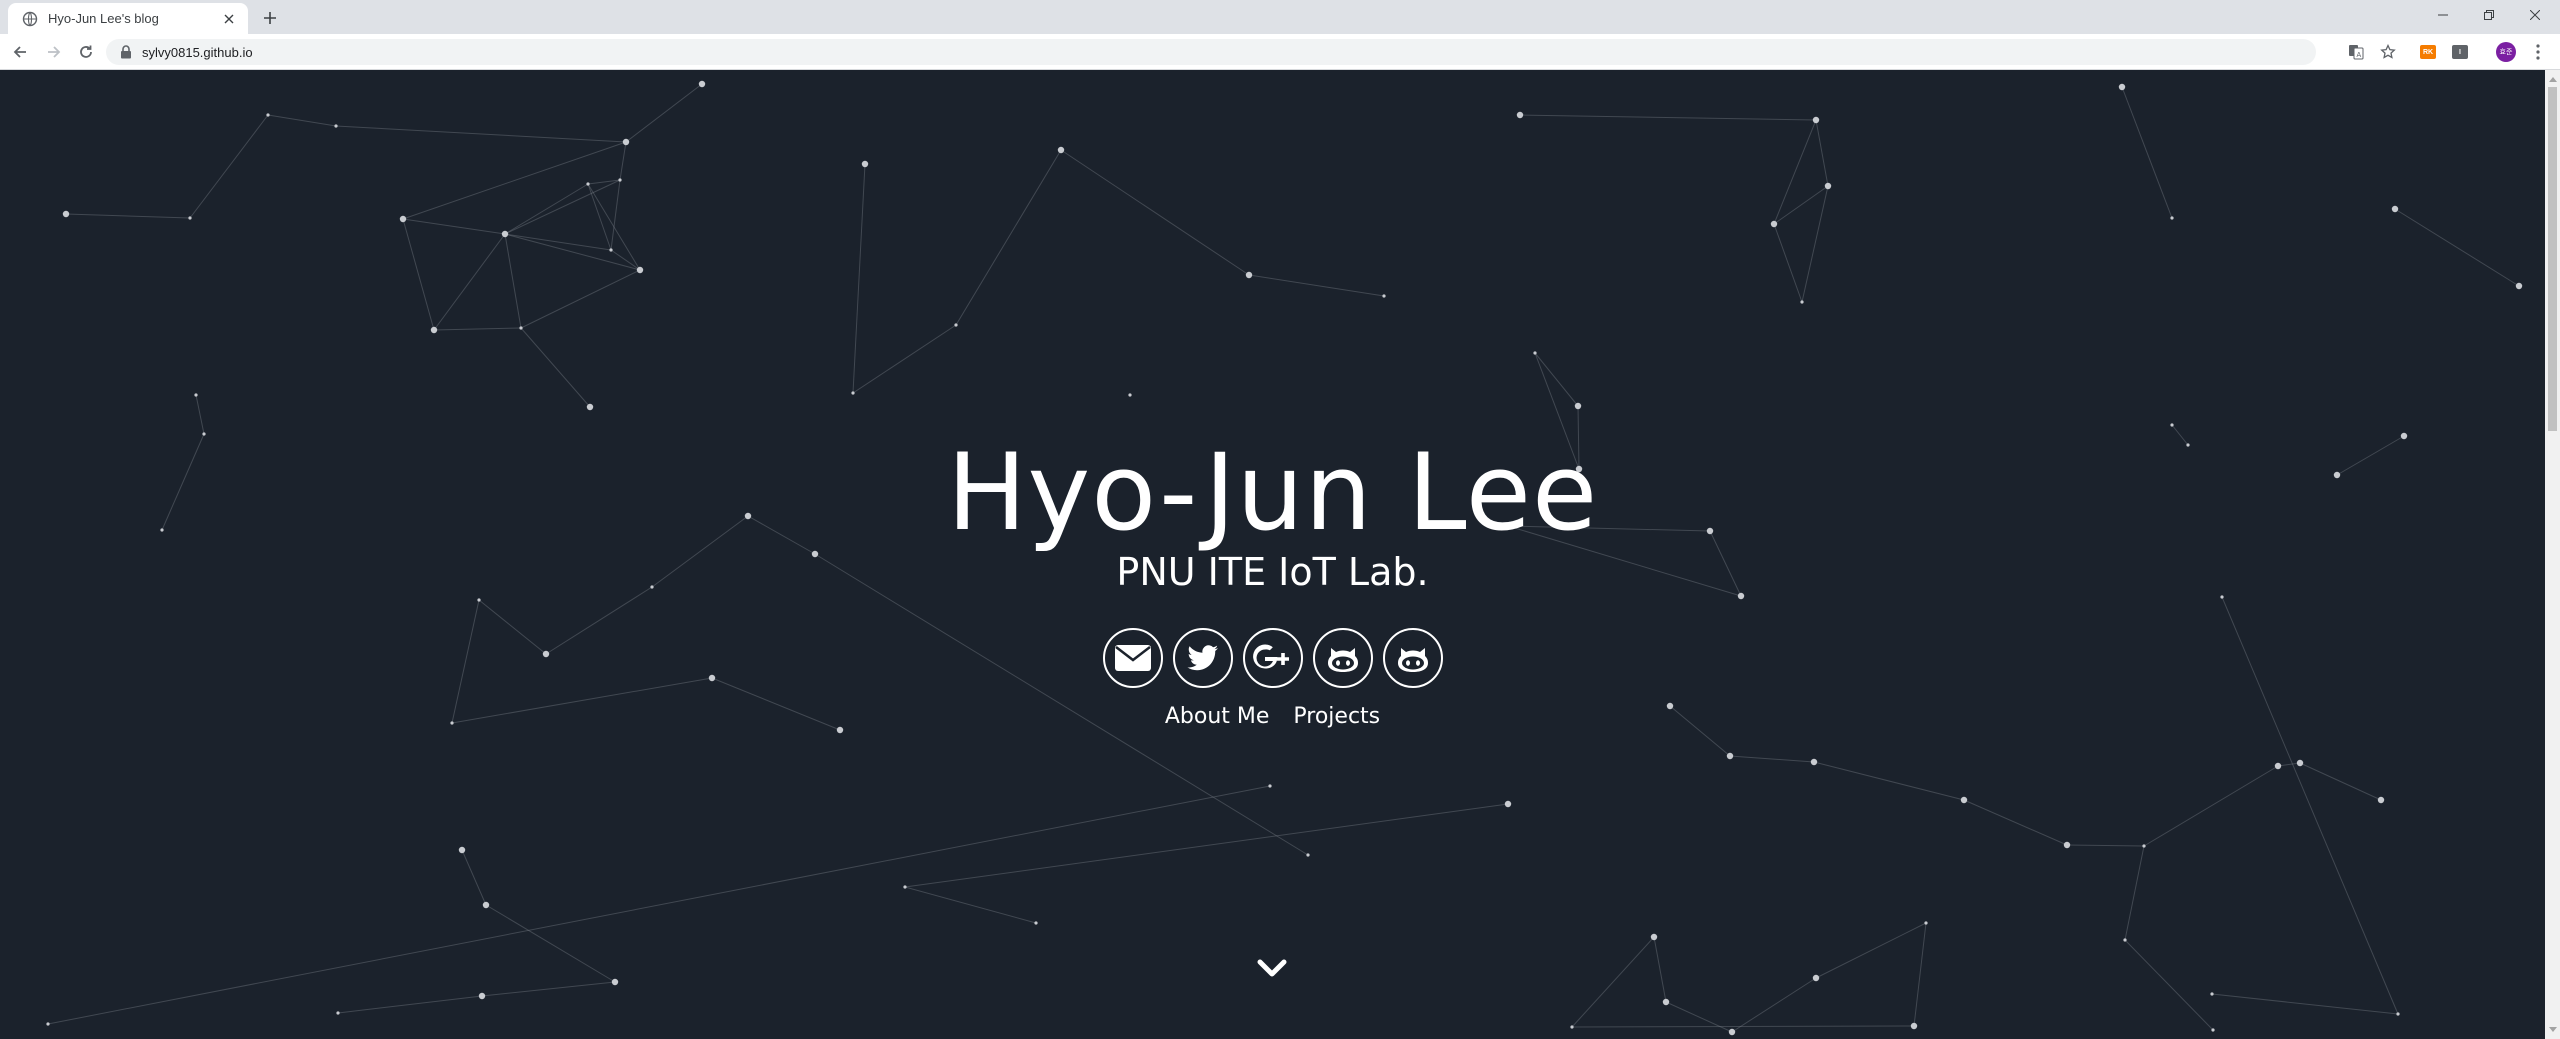  I want to click on twitter-button, so click(1202, 658).